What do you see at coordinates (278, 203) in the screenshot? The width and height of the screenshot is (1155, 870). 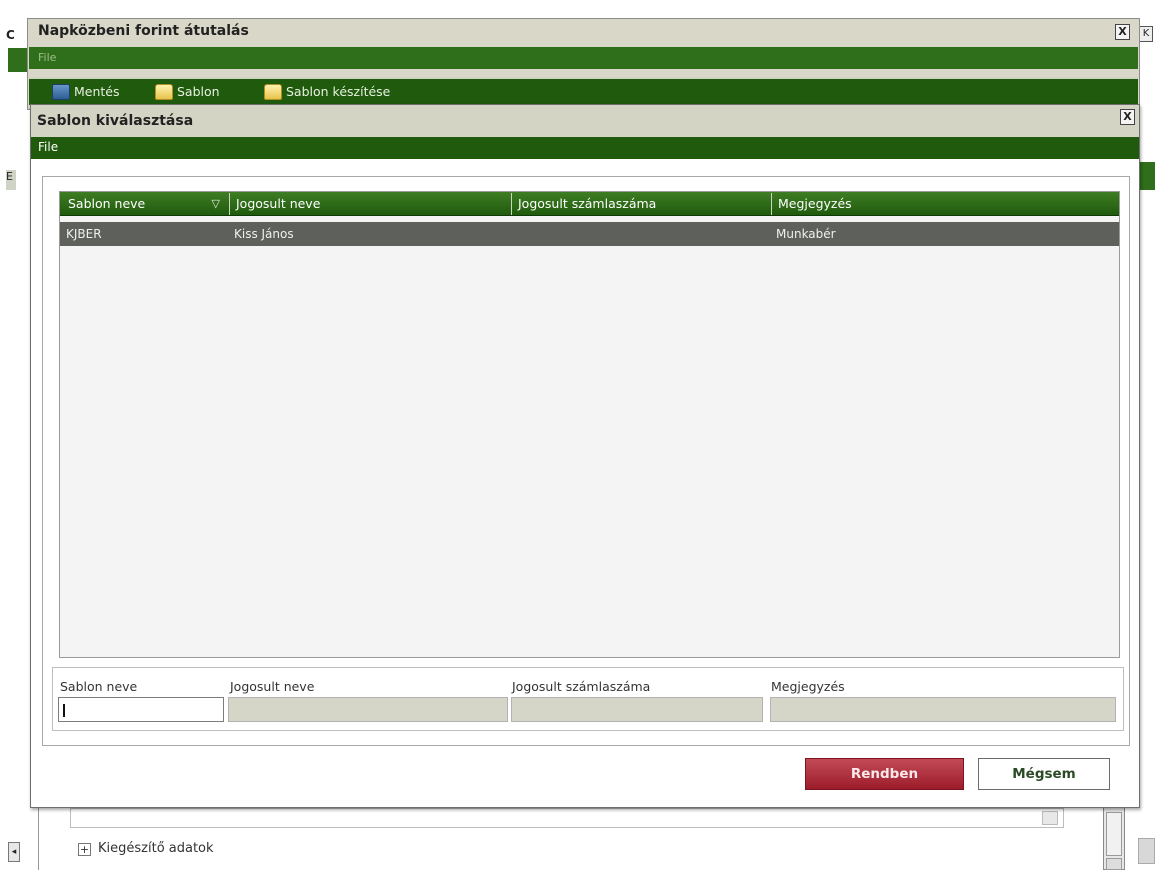 I see `column-header-label: Jogosult neve` at bounding box center [278, 203].